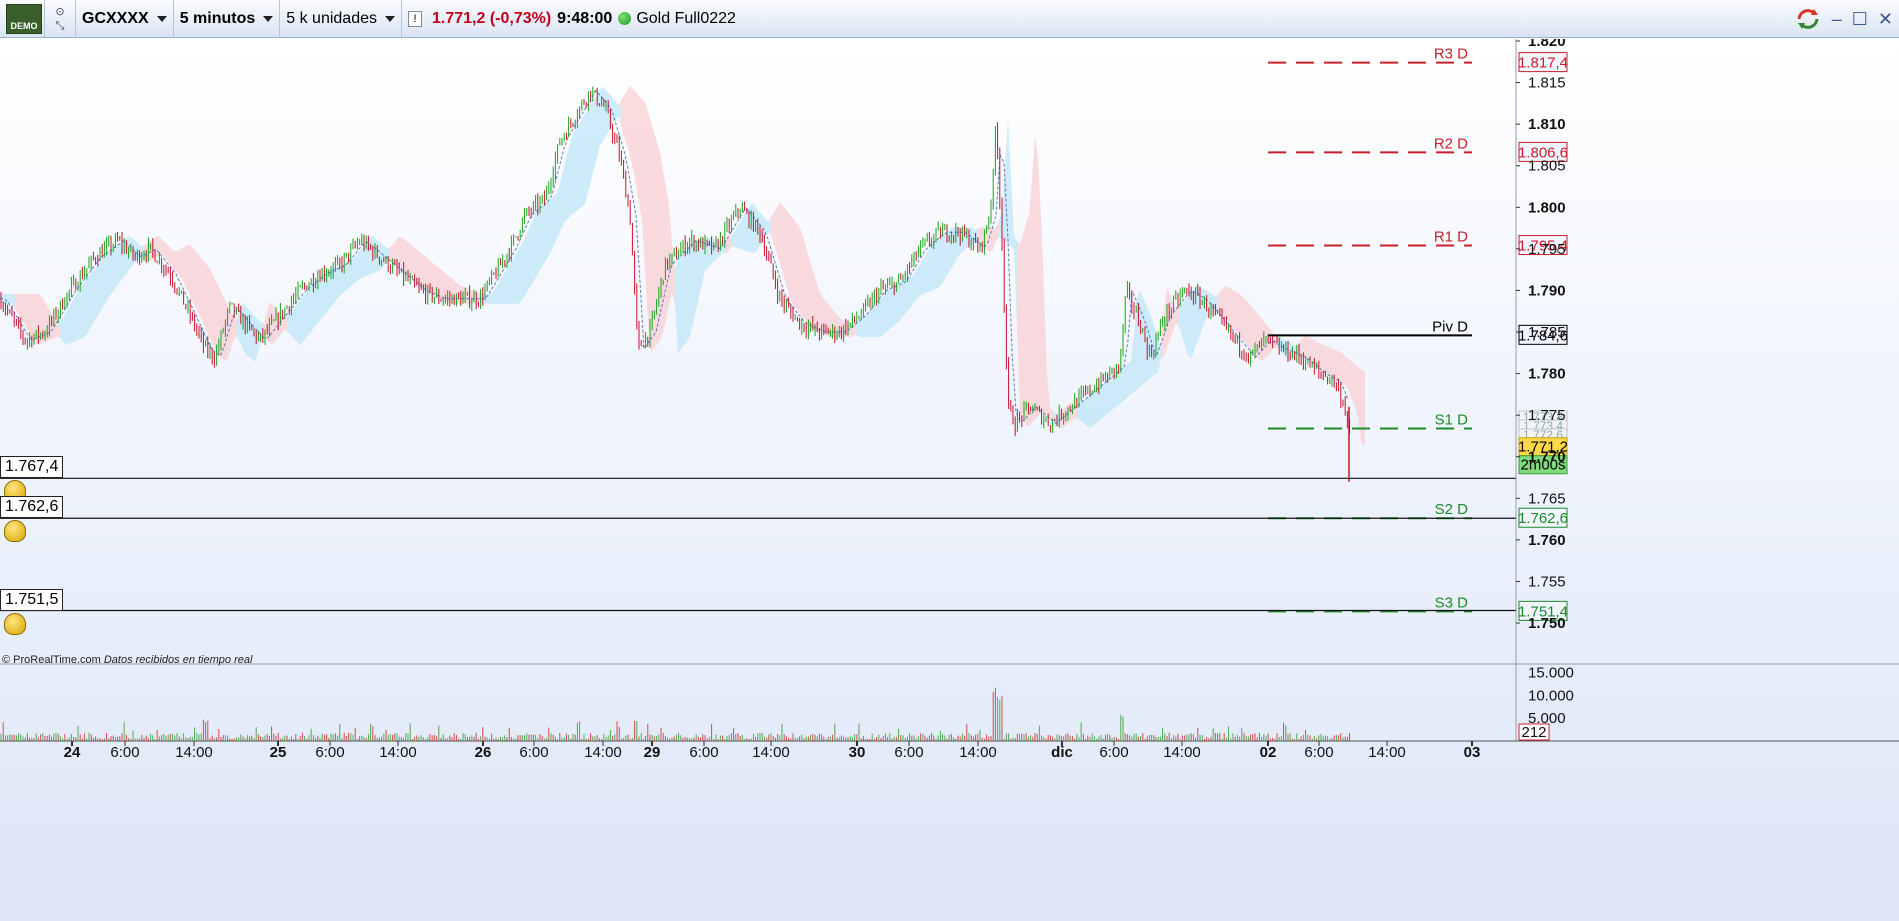 This screenshot has width=1899, height=921. I want to click on last-time: 9:48:00, so click(585, 18).